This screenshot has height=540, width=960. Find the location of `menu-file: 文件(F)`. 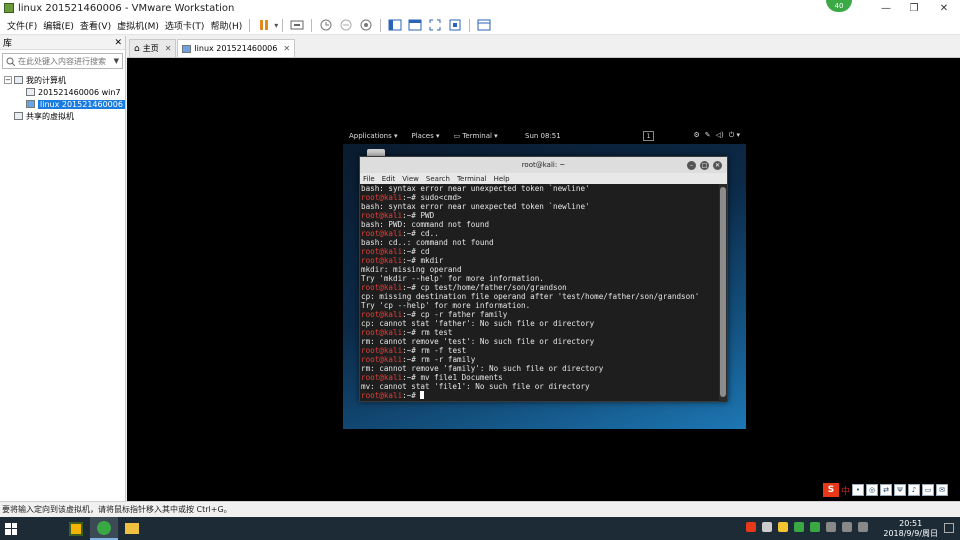

menu-file: 文件(F) is located at coordinates (22, 25).